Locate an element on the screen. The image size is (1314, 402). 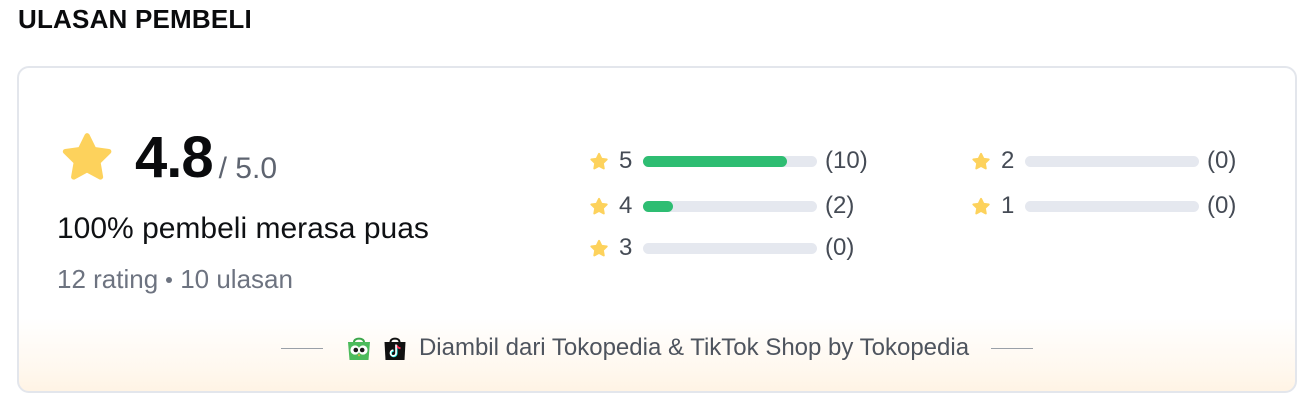
rating-level: 5 is located at coordinates (626, 160).